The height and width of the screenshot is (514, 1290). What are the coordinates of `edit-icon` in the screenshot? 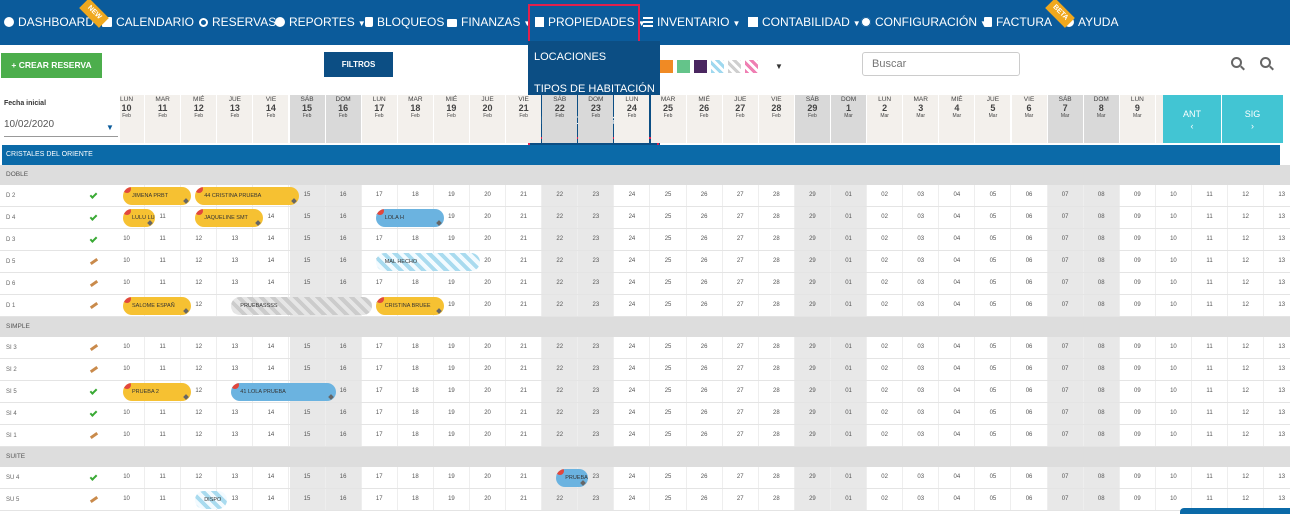 It's located at (330, 397).